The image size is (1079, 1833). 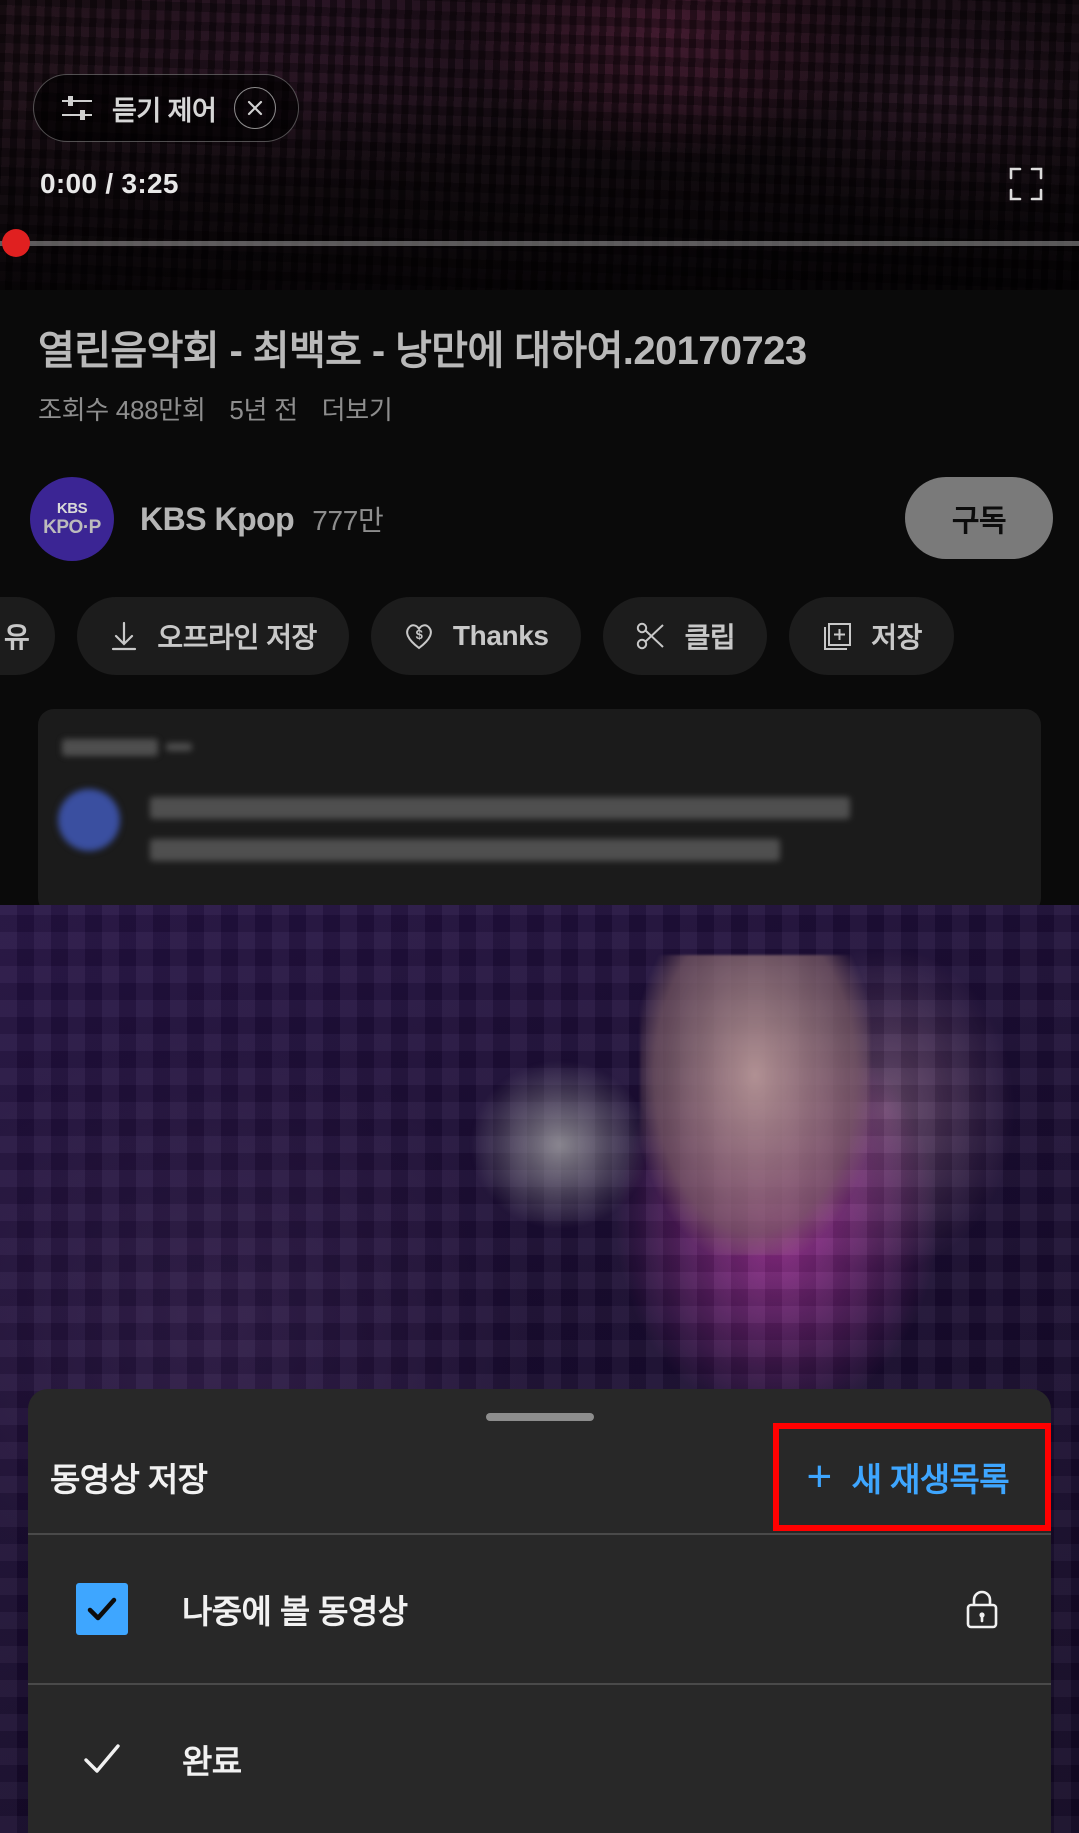 I want to click on video-duration: 3:25, so click(x=150, y=183).